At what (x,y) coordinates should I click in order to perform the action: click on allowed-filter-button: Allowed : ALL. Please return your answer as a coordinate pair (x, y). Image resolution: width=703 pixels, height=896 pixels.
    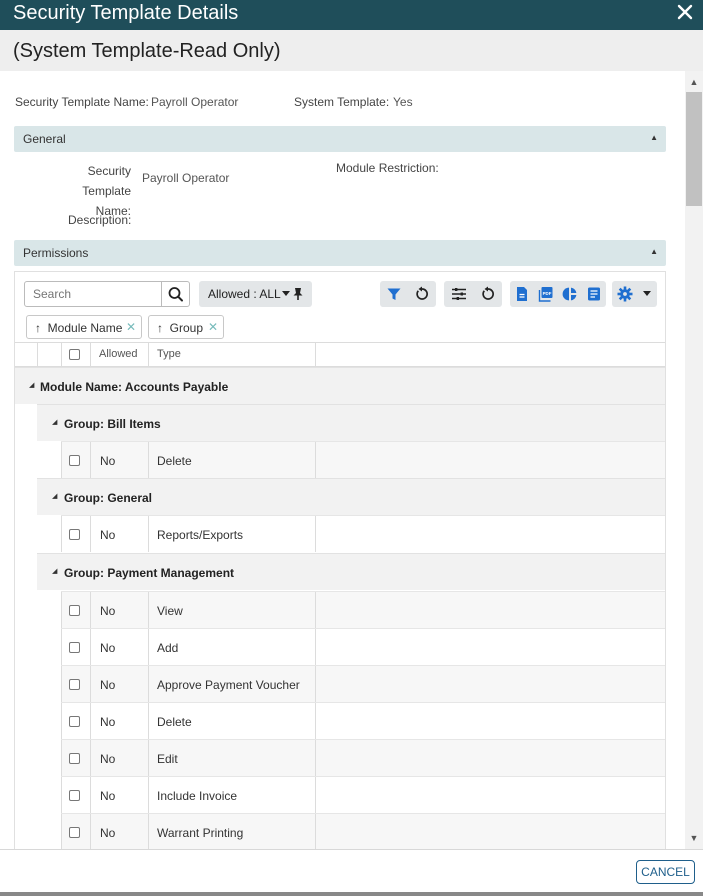
    Looking at the image, I should click on (255, 294).